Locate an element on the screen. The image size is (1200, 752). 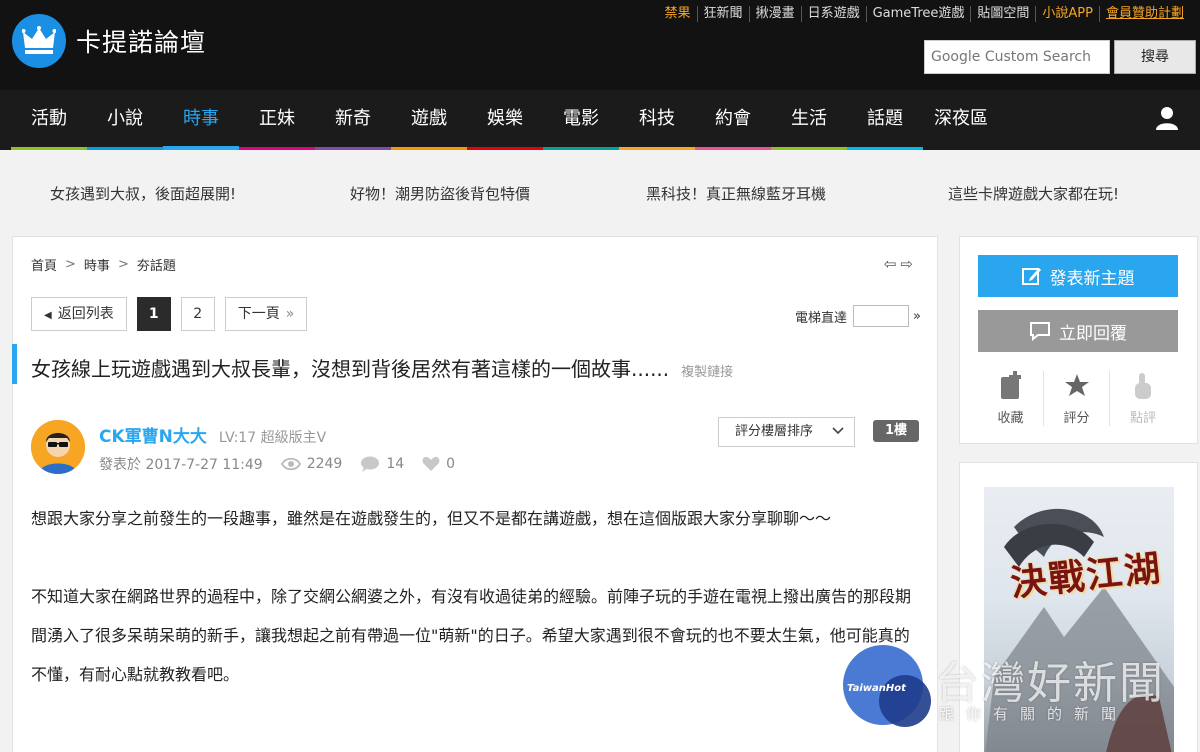
toplink-comics: 揪漫畫 is located at coordinates (774, 14).